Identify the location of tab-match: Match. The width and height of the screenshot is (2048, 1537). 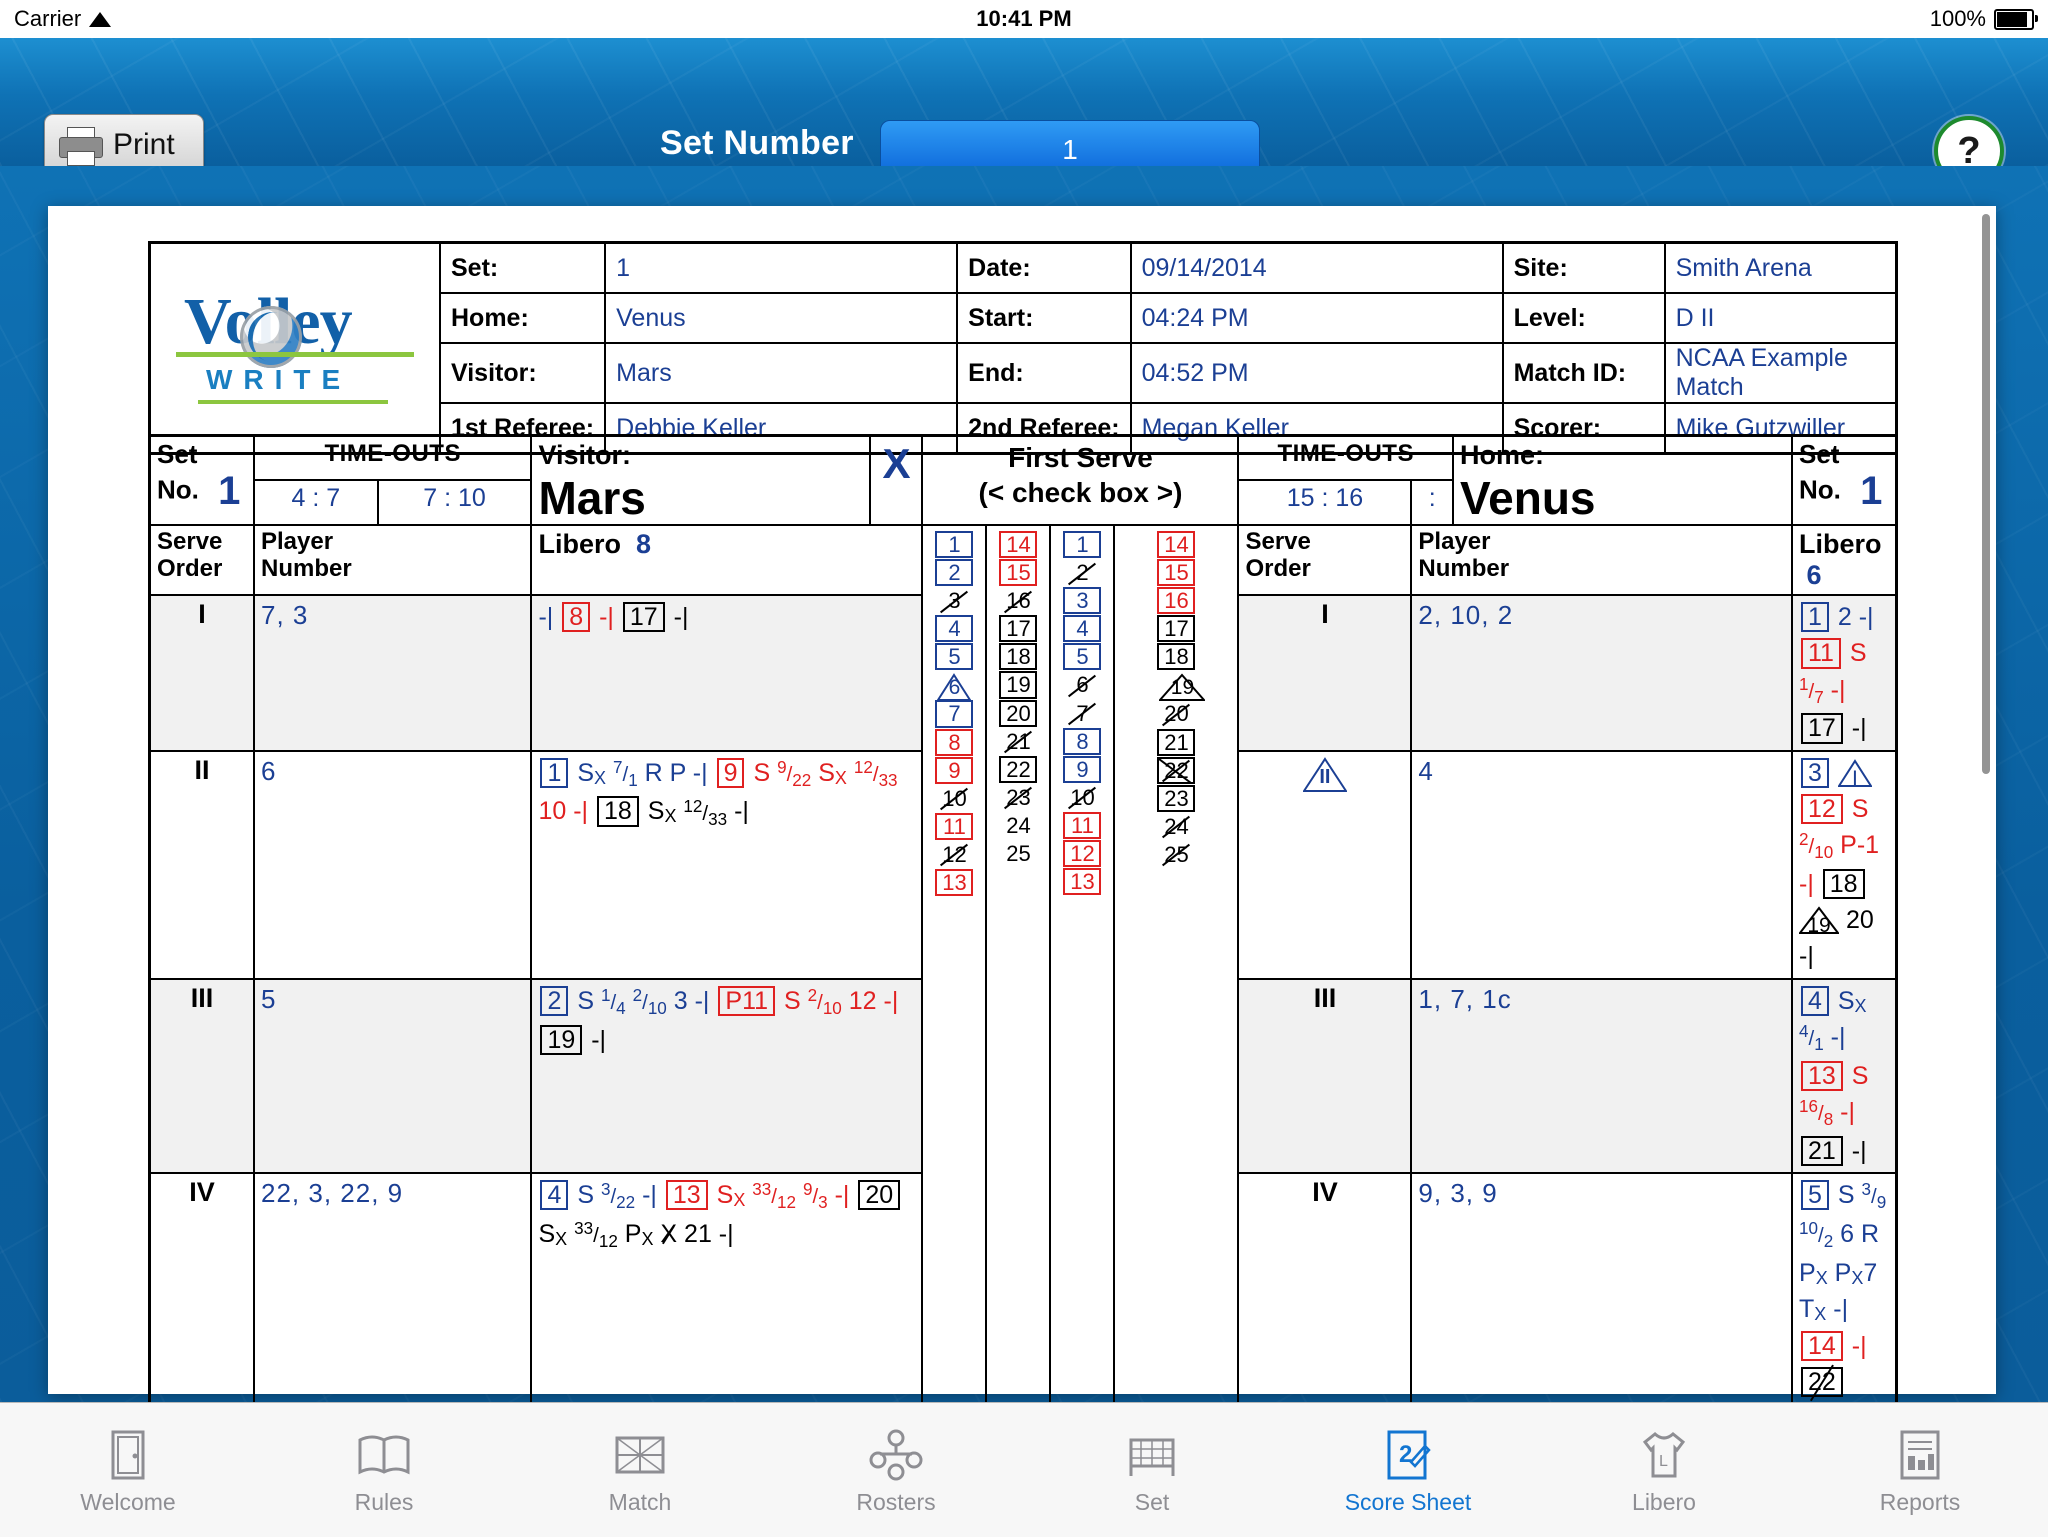
(640, 1470).